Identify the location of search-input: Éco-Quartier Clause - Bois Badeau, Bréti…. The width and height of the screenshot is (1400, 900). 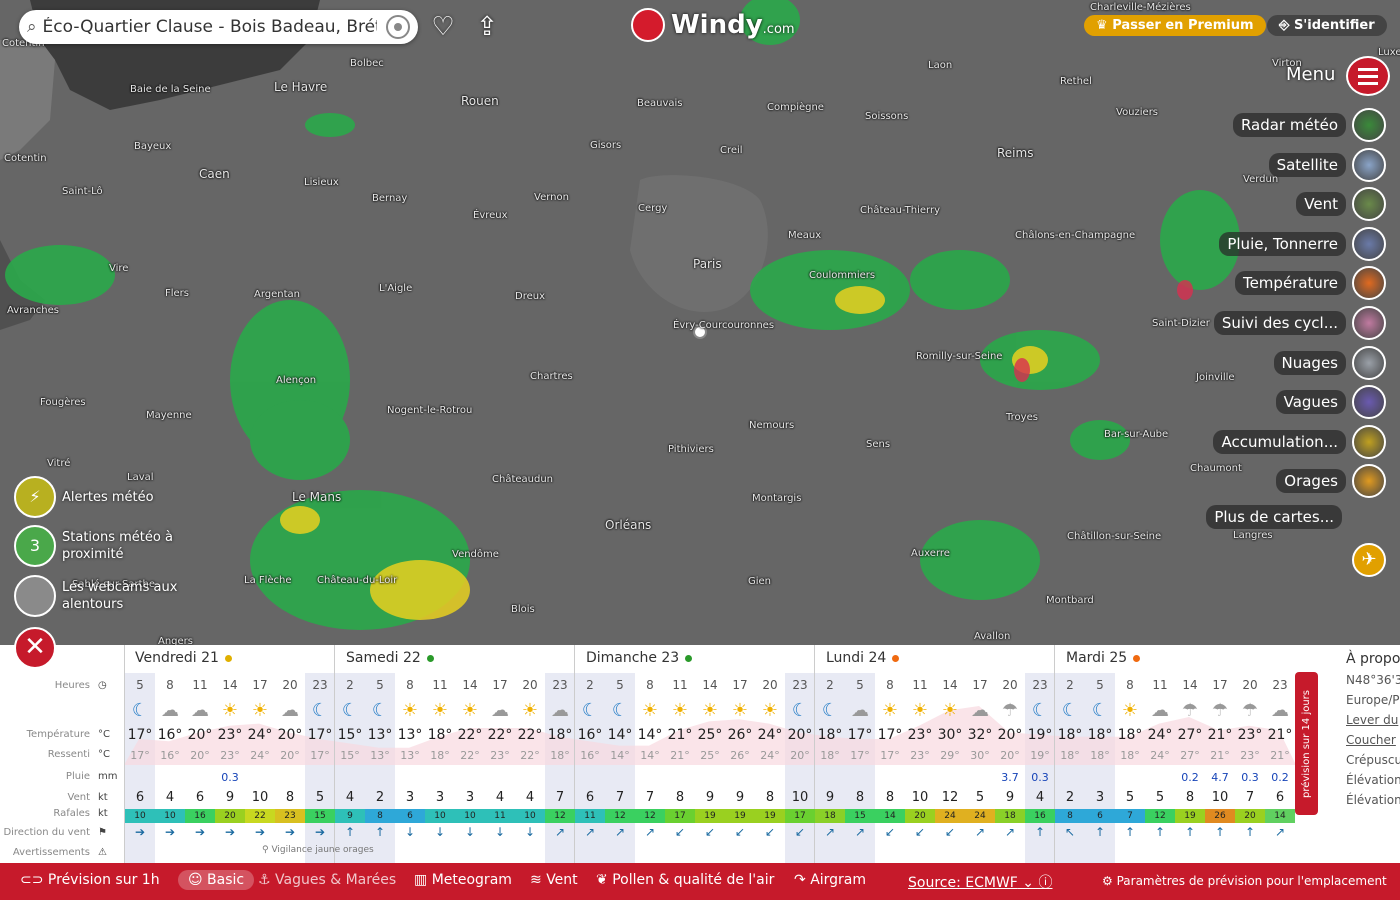
(210, 27).